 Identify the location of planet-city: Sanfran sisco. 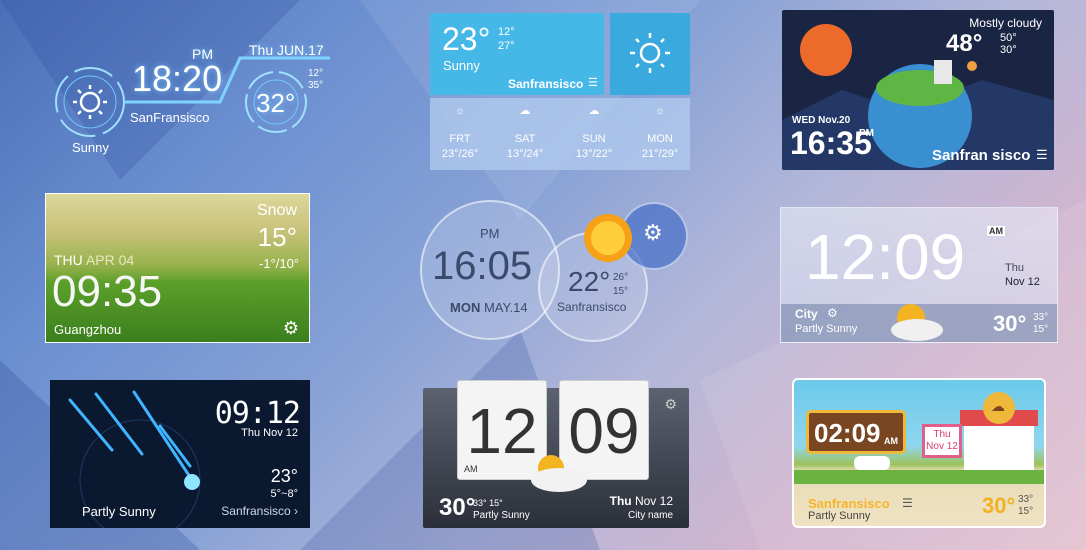
(981, 155).